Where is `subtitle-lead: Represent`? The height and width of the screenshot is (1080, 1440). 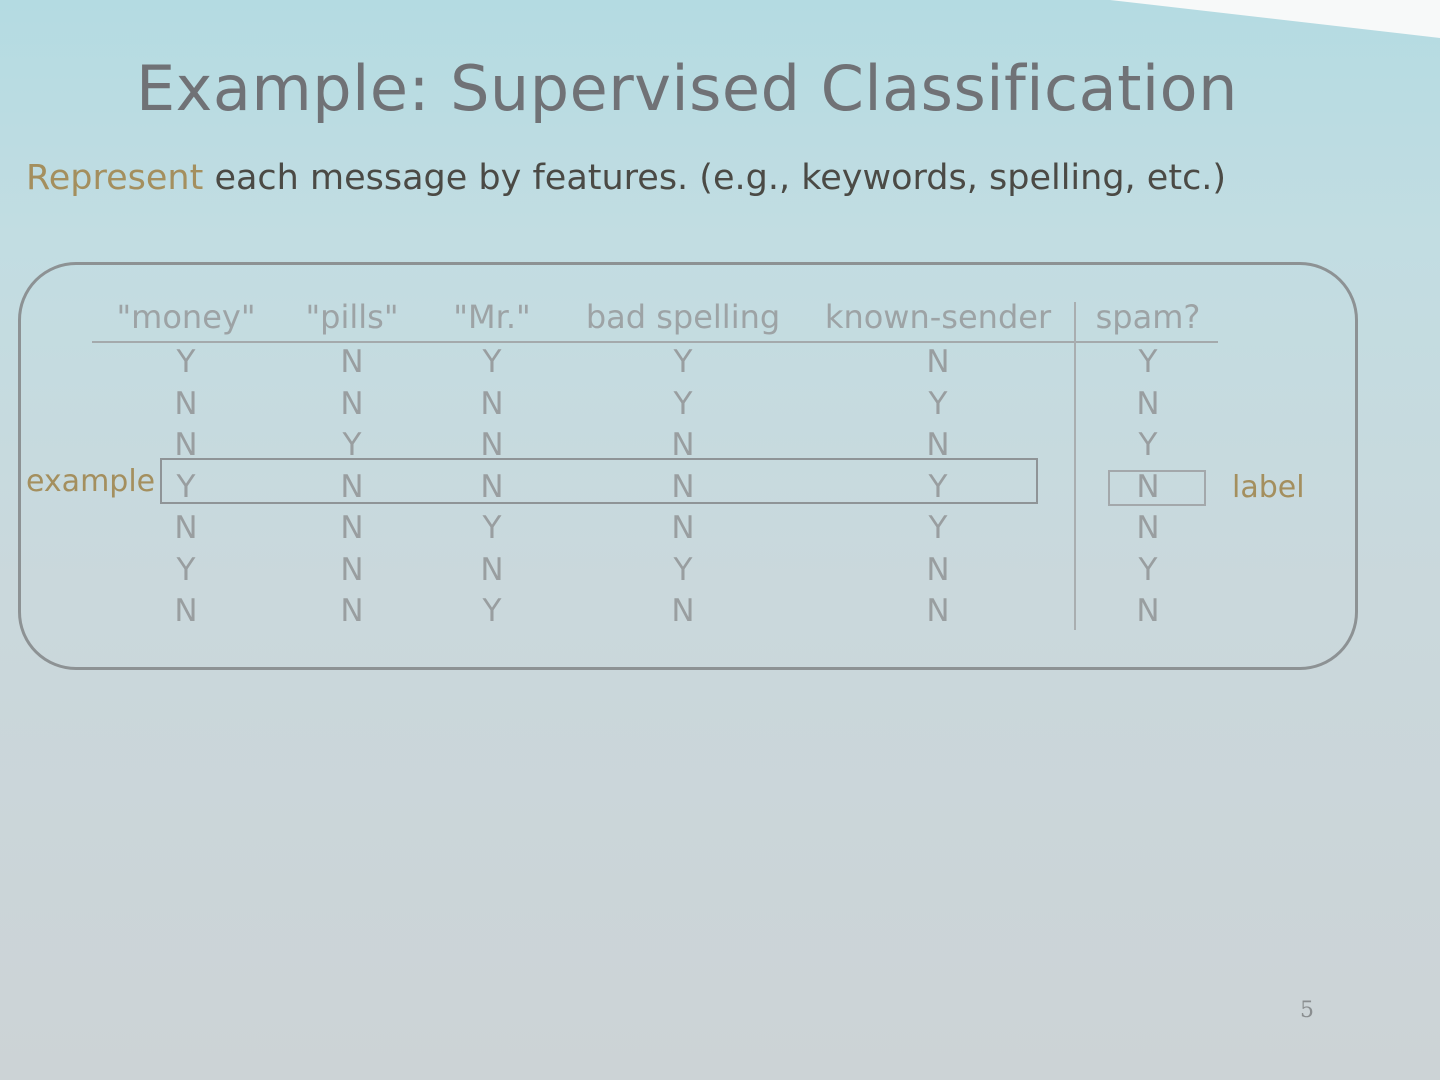 subtitle-lead: Represent is located at coordinates (115, 178).